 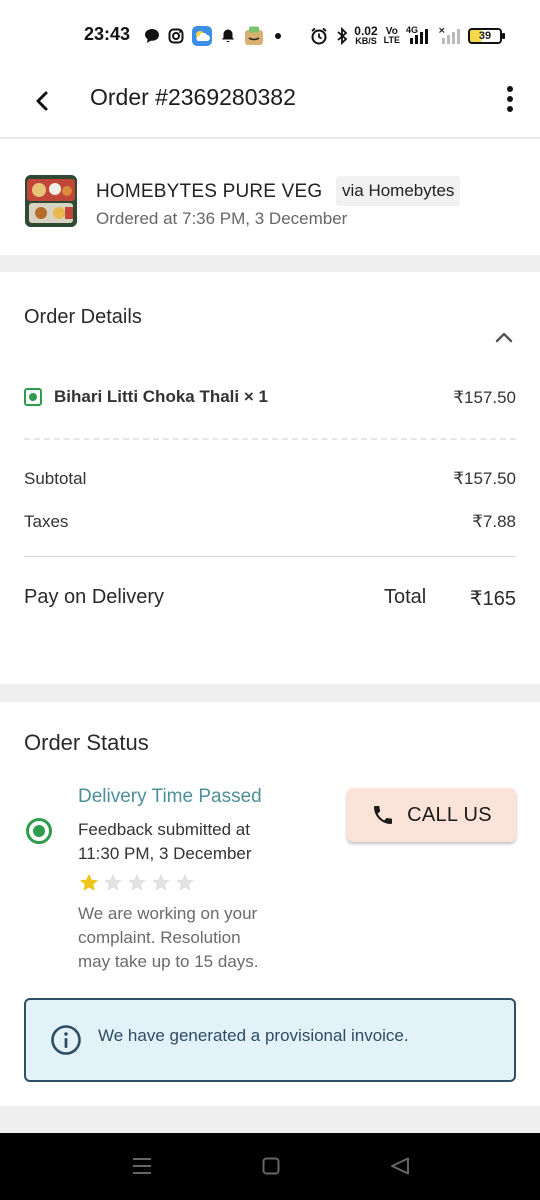 I want to click on via-badge: via Homebytes, so click(x=398, y=191).